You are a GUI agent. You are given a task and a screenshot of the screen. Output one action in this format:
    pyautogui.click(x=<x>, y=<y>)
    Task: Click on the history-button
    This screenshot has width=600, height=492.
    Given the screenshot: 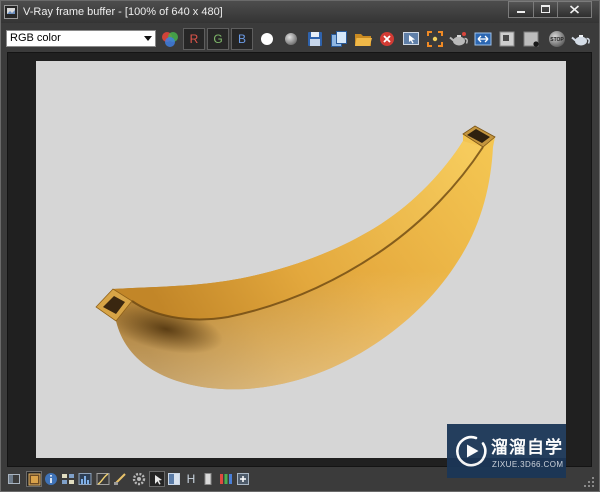 What is the action you would take?
    pyautogui.click(x=34, y=479)
    